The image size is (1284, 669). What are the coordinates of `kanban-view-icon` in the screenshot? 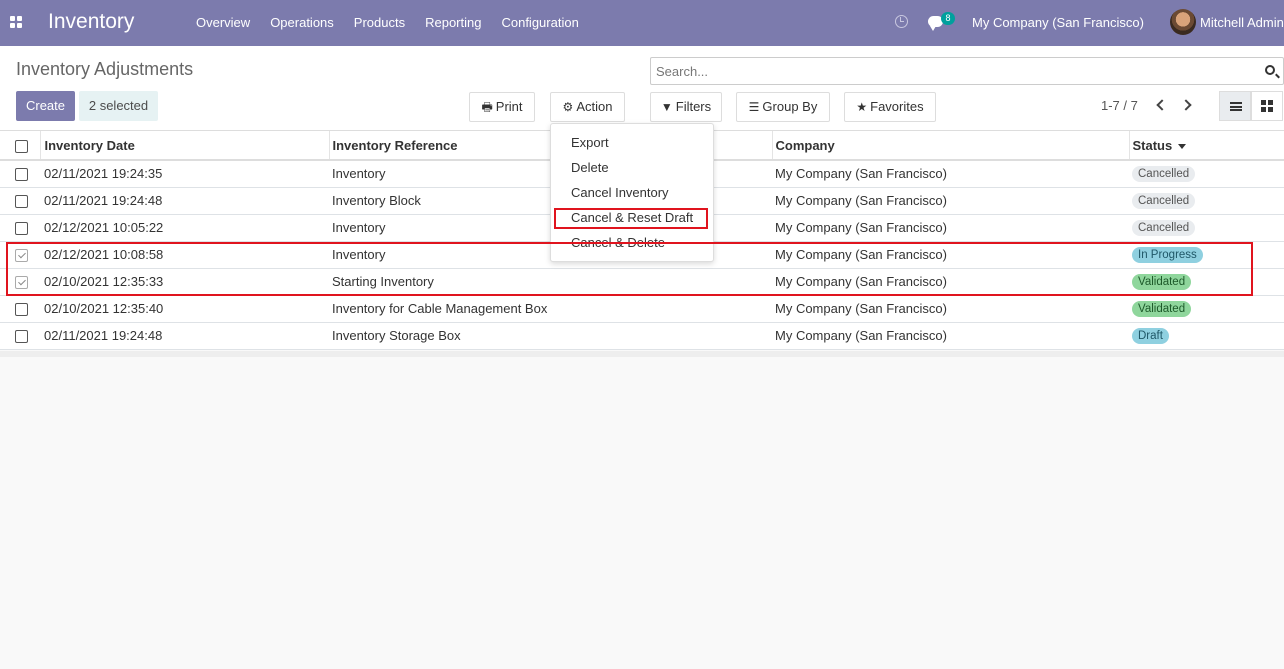 It's located at (1267, 106).